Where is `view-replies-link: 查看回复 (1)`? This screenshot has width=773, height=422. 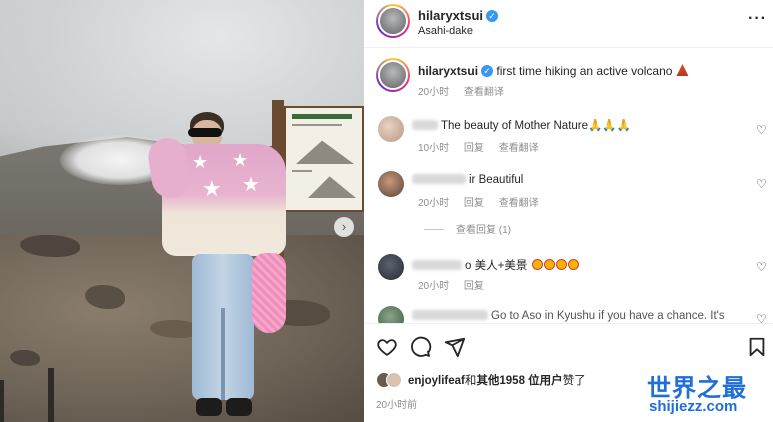
view-replies-link: 查看回复 (1) is located at coordinates (467, 228).